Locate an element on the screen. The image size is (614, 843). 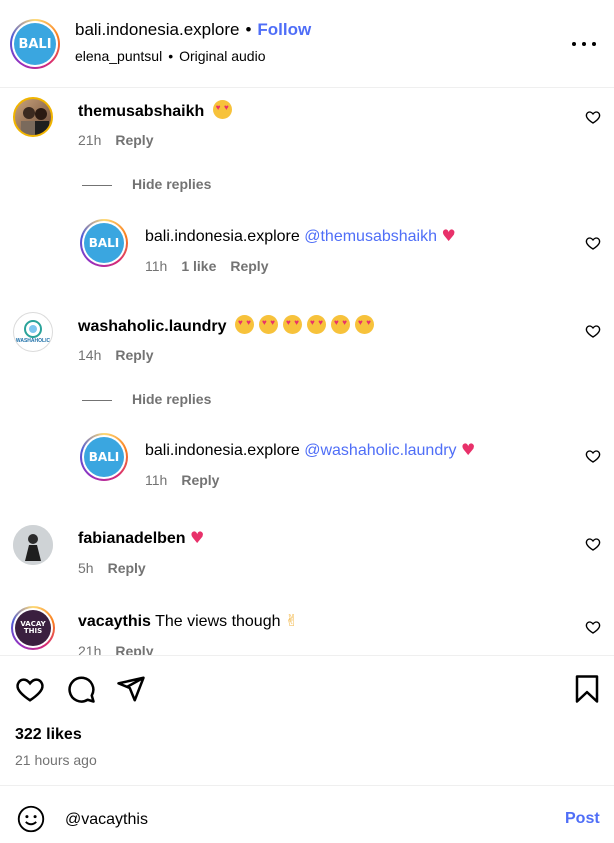
comment-meta: 5h Reply is located at coordinates (119, 568).